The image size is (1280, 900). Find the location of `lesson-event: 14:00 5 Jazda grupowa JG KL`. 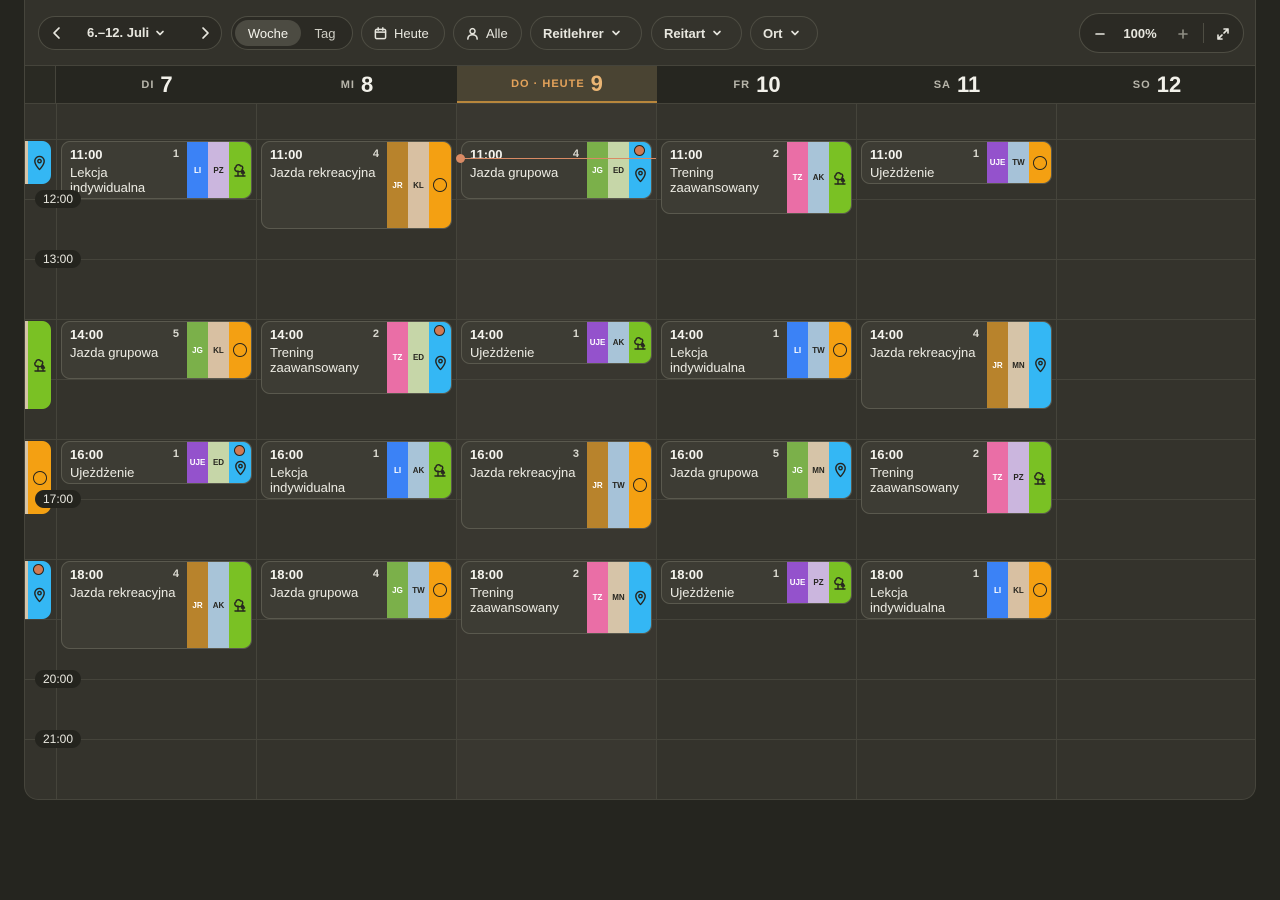

lesson-event: 14:00 5 Jazda grupowa JG KL is located at coordinates (156, 350).